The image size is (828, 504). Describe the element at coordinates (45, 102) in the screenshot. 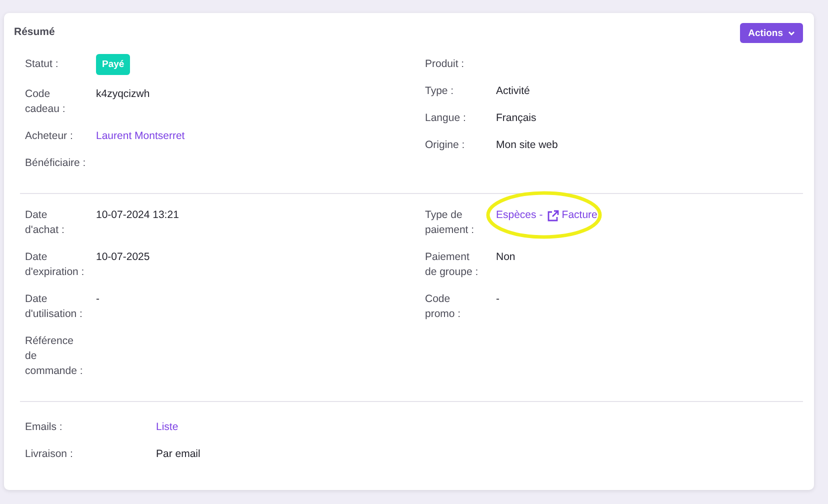

I see `field-label: Code cadeau :` at that location.